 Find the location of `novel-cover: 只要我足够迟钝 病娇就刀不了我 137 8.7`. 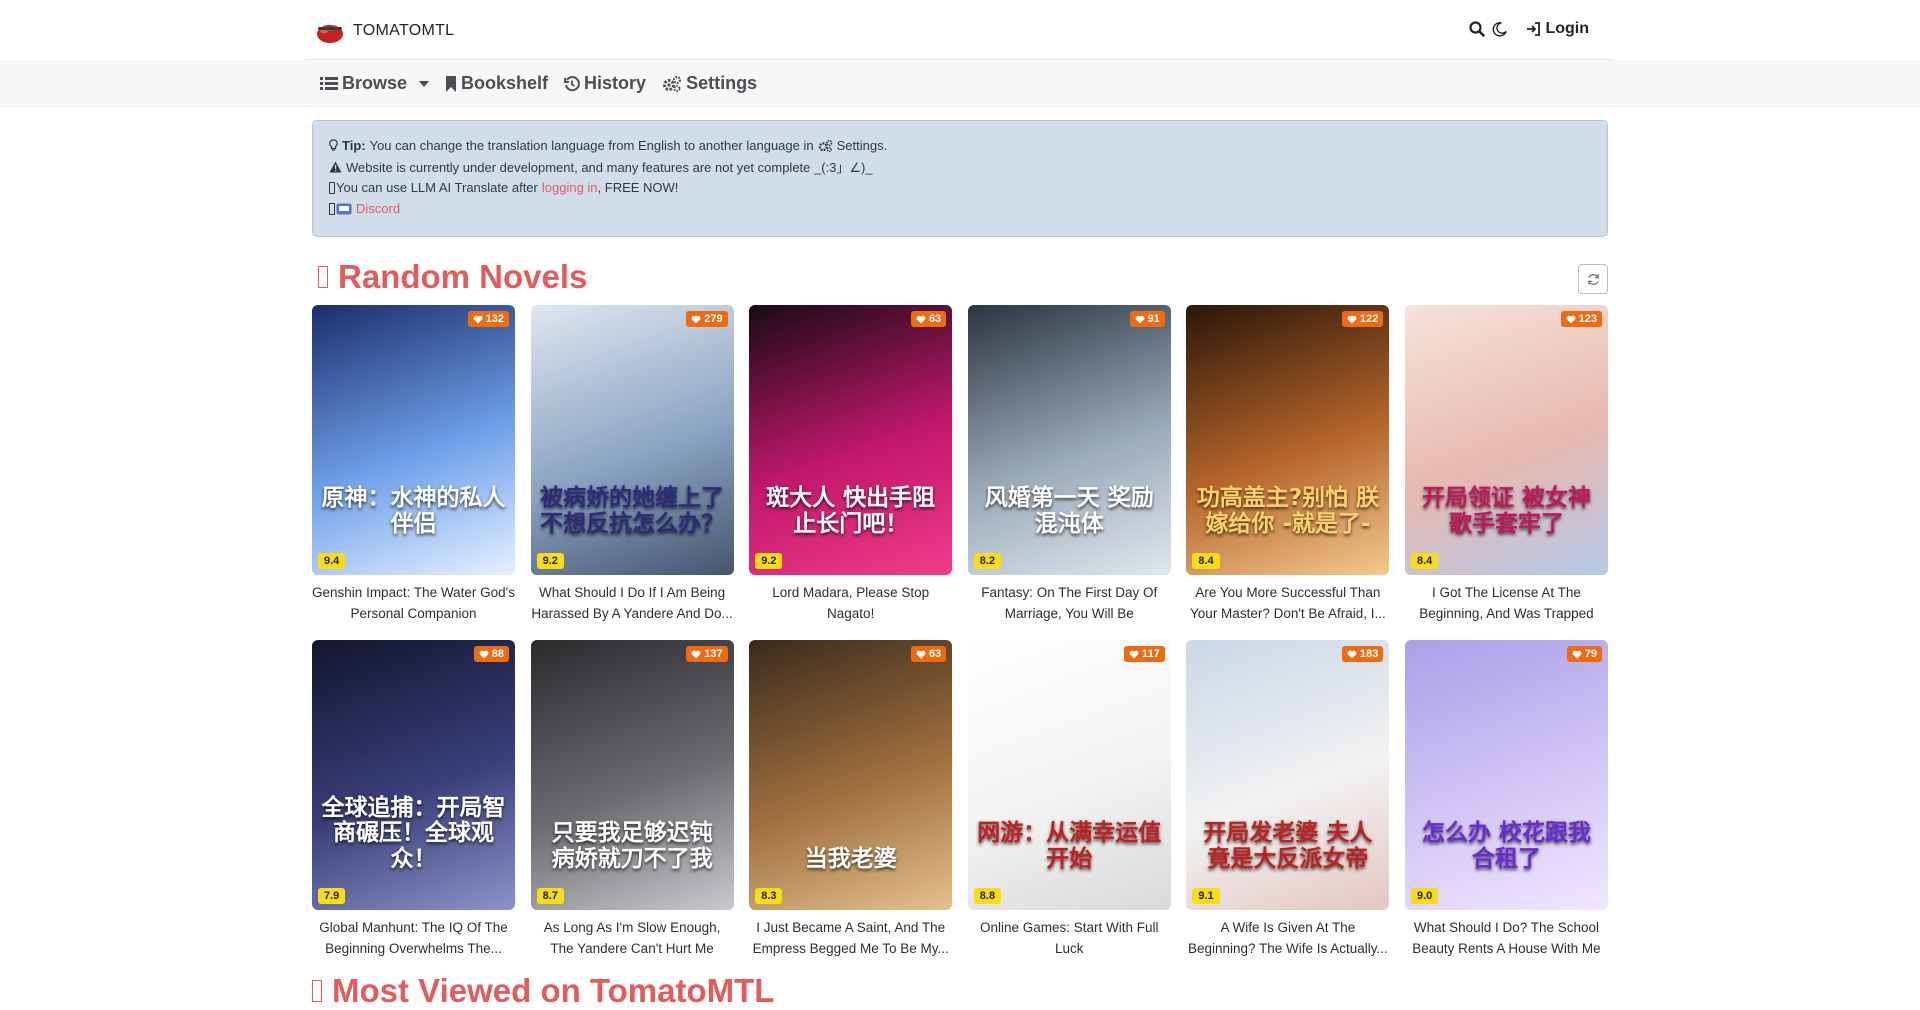

novel-cover: 只要我足够迟钝 病娇就刀不了我 137 8.7 is located at coordinates (632, 775).